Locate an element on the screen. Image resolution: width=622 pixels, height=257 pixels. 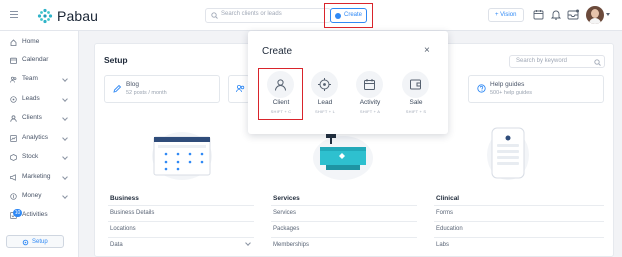
sidebar-item-label: Money is located at coordinates (32, 195).